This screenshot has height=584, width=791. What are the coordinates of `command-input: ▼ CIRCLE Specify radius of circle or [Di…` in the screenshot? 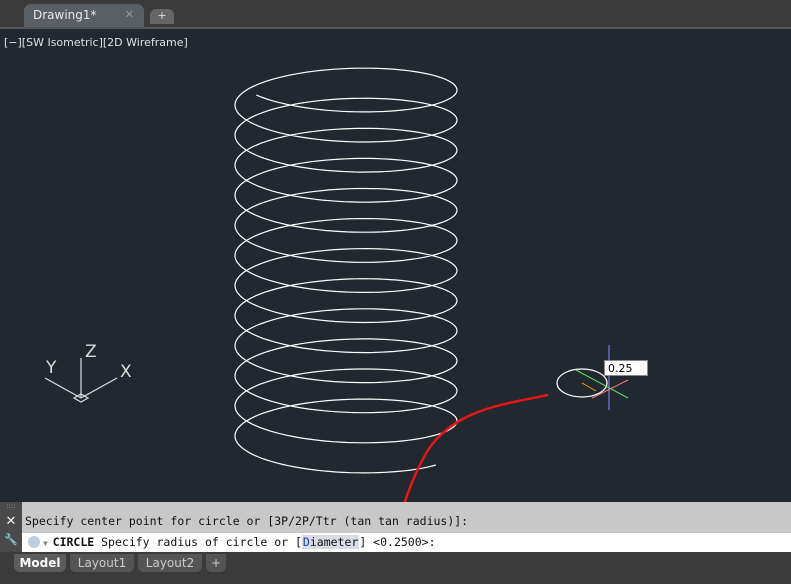 It's located at (406, 542).